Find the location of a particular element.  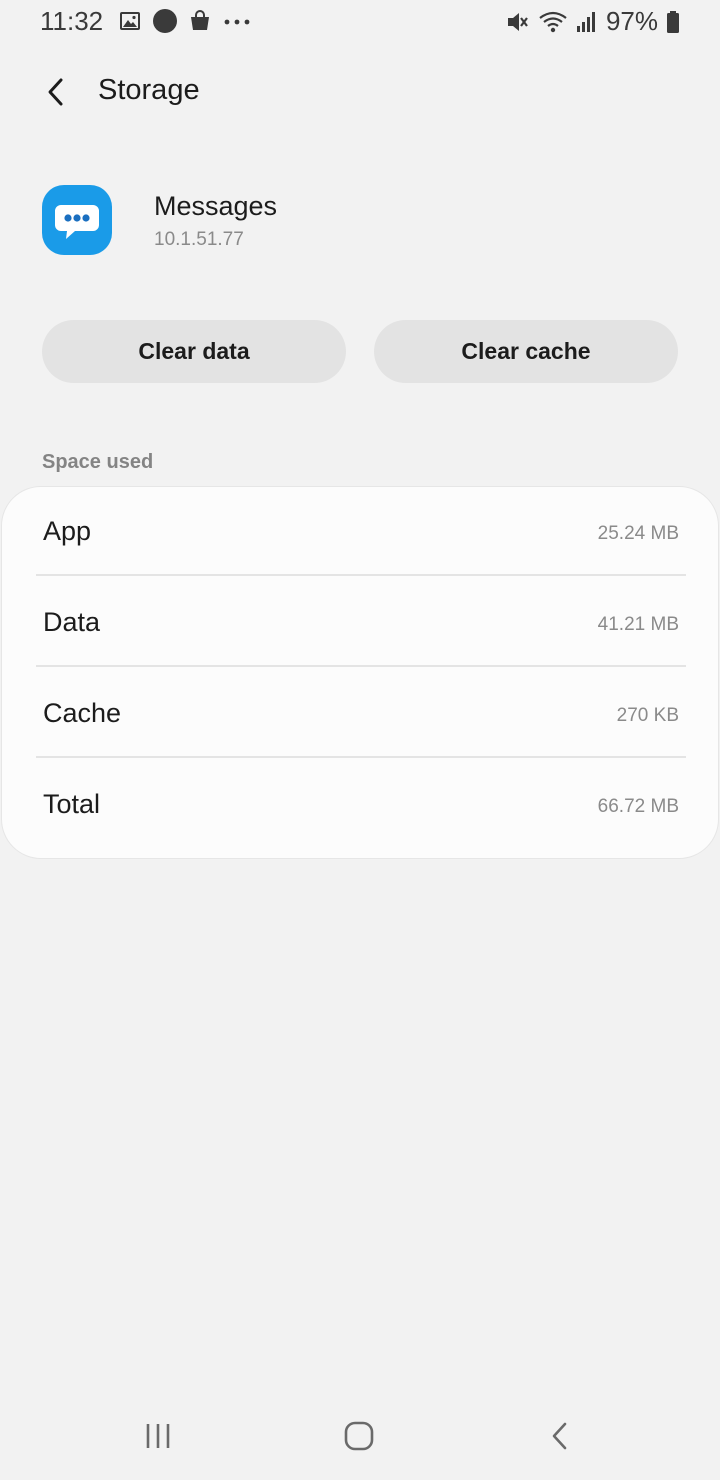

wifi-icon is located at coordinates (553, 21).